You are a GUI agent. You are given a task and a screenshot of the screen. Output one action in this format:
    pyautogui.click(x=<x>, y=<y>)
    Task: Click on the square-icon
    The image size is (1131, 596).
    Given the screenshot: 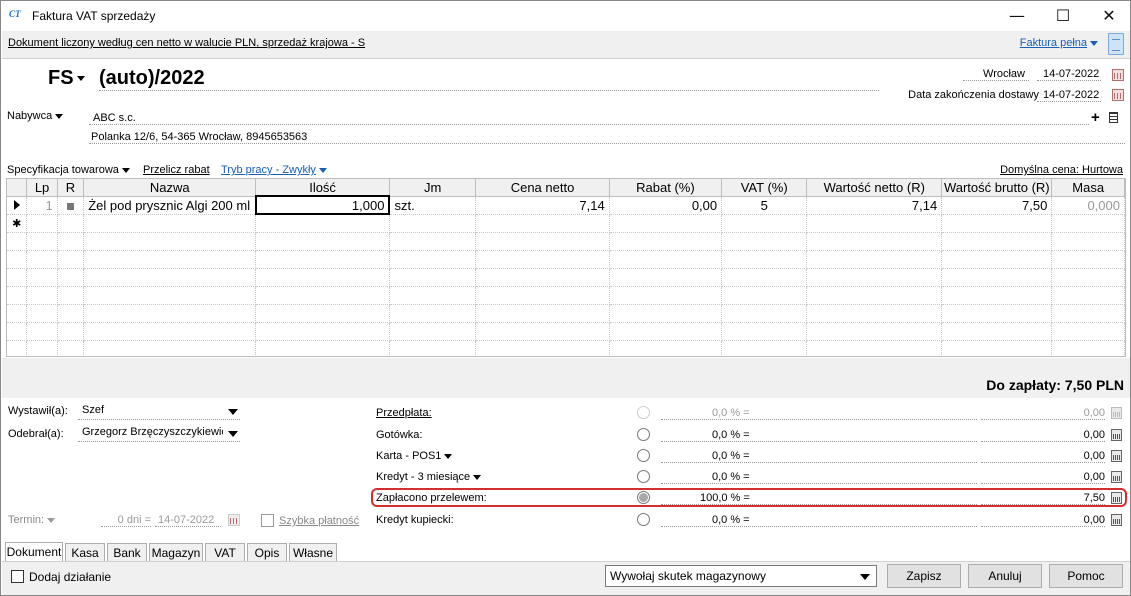 What is the action you would take?
    pyautogui.click(x=70, y=206)
    